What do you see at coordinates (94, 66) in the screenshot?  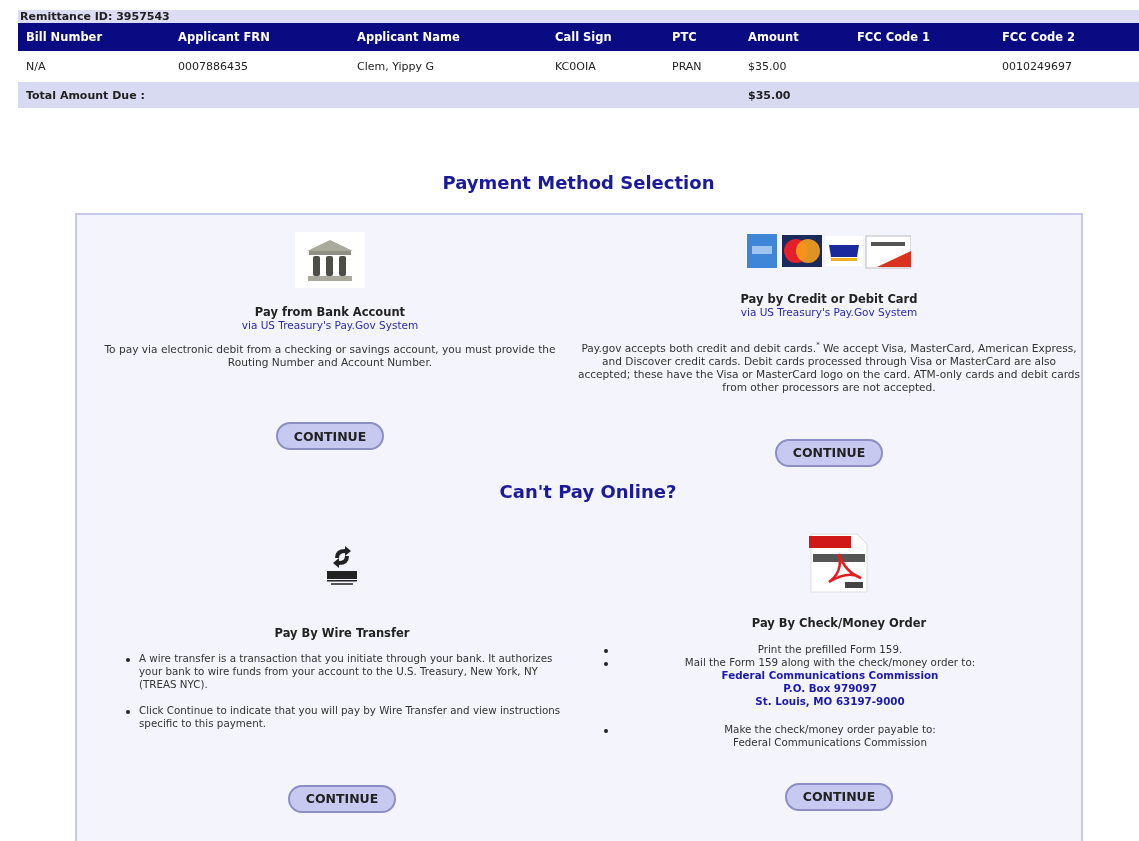 I see `table-cell: N/A` at bounding box center [94, 66].